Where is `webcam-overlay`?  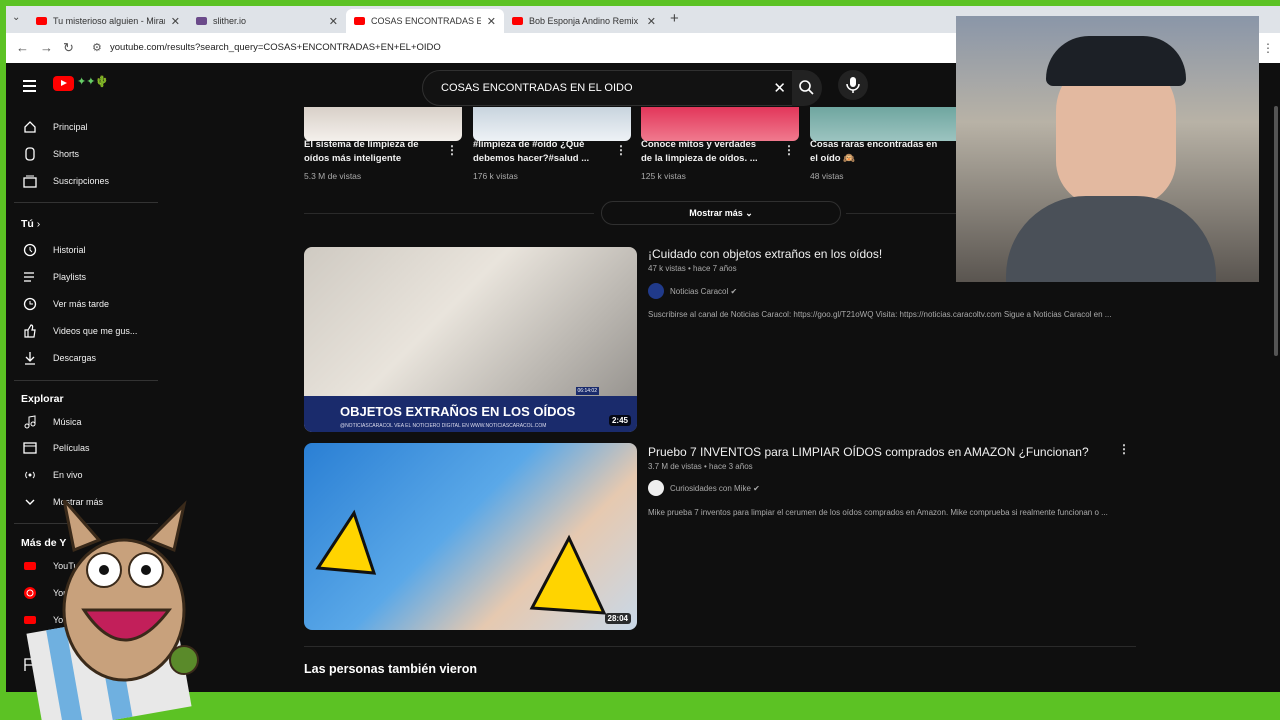
webcam-overlay is located at coordinates (1107, 149).